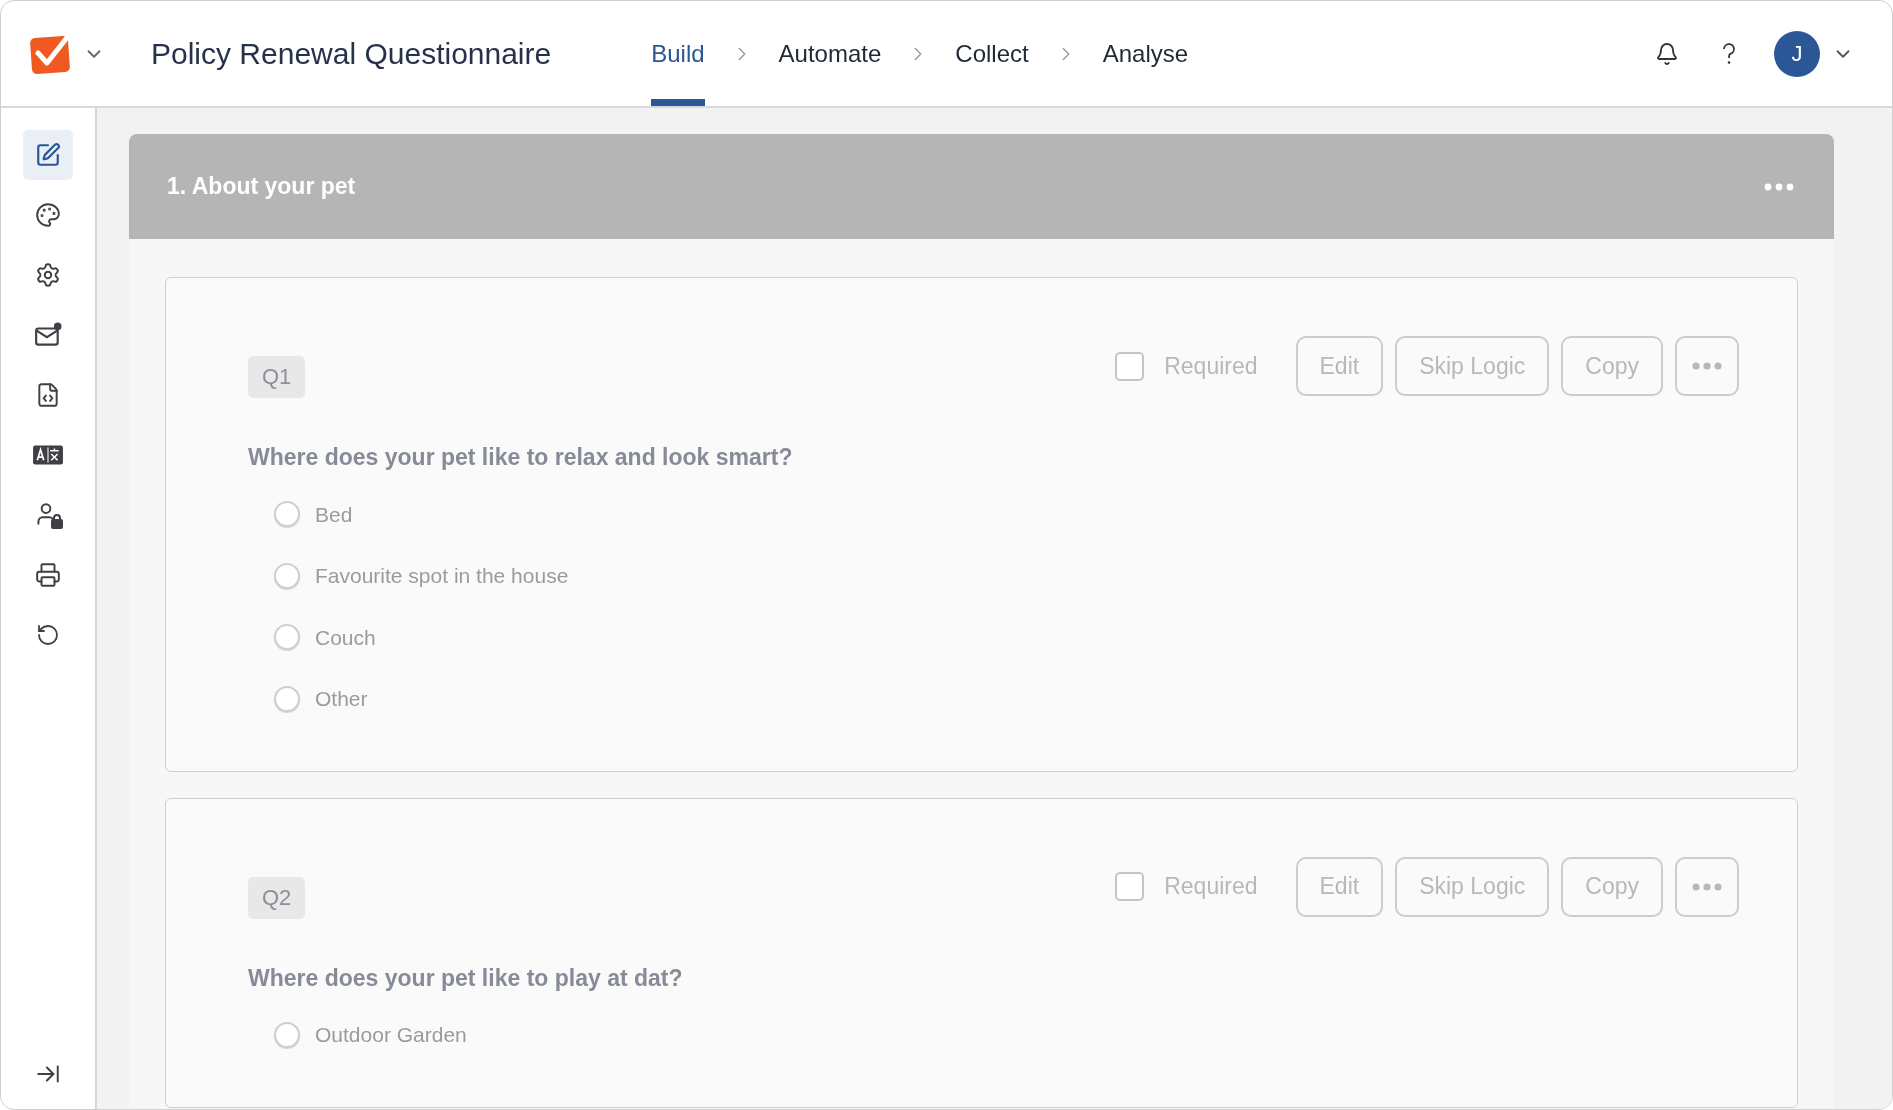 The width and height of the screenshot is (1893, 1110). Describe the element at coordinates (48, 215) in the screenshot. I see `palette-icon` at that location.